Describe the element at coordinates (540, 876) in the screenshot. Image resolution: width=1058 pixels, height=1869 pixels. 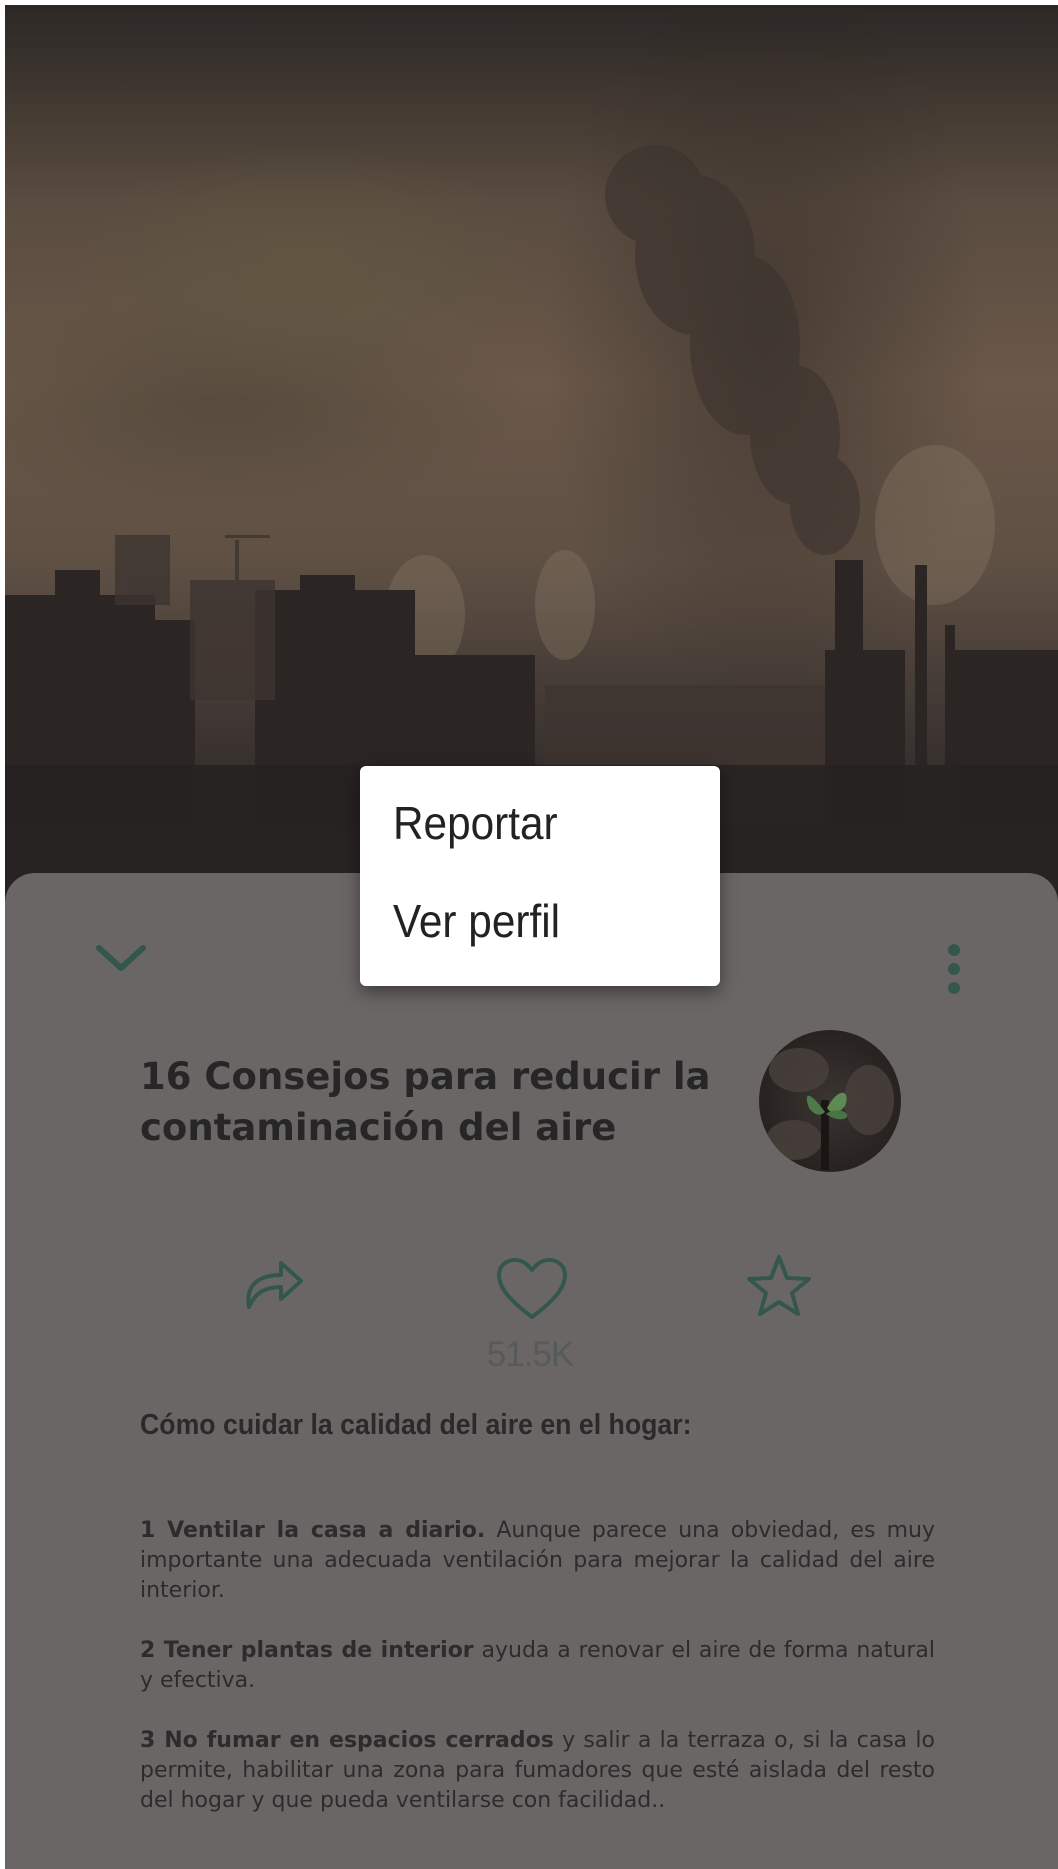
I see `overflow-menu: Reportar Ver perfil` at that location.